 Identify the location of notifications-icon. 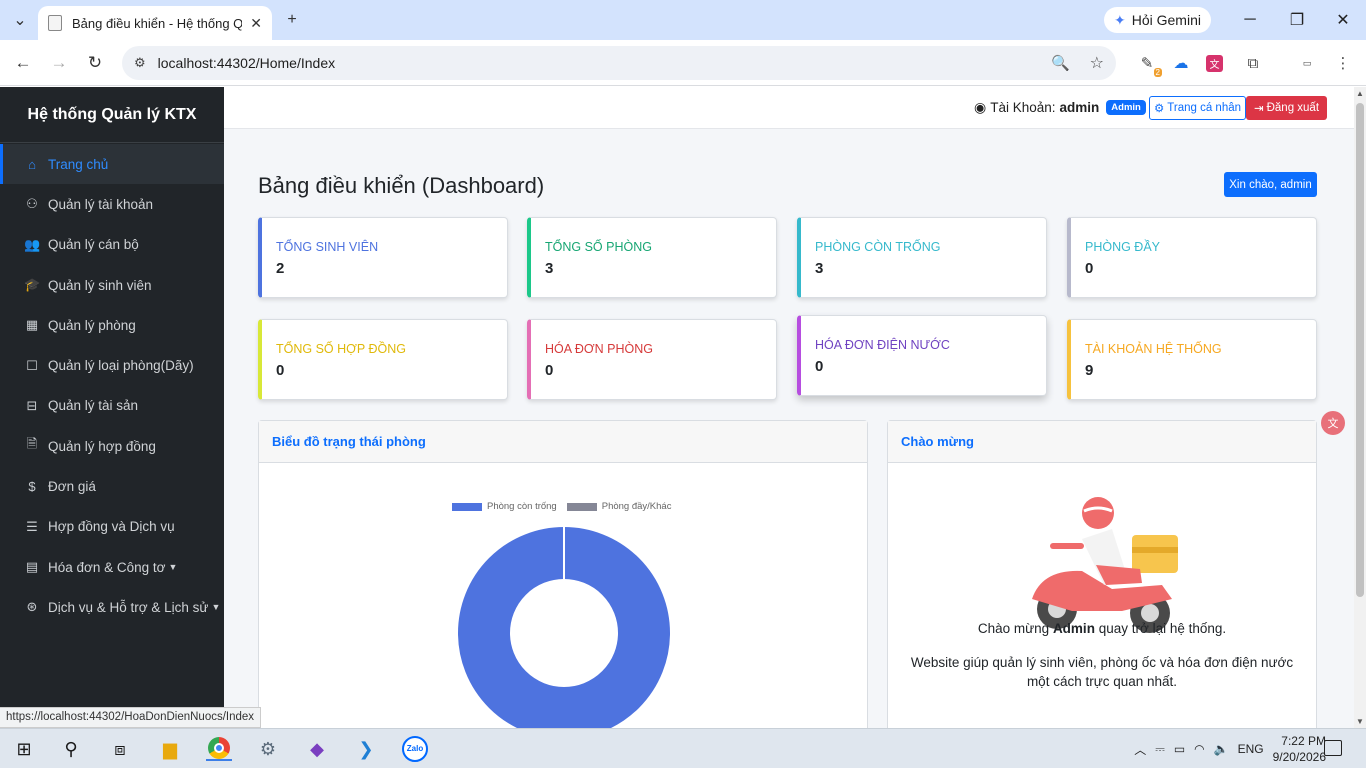
(1333, 748).